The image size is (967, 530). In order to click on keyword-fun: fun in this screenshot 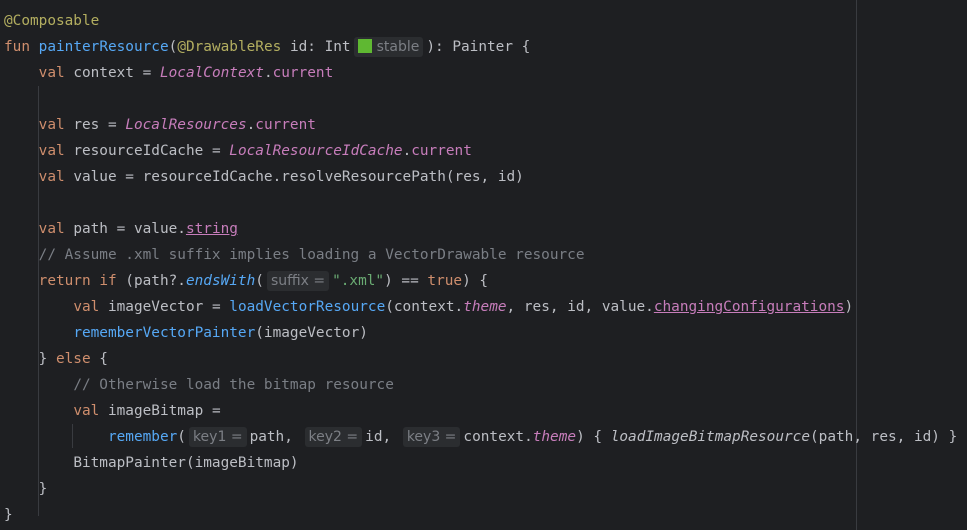, I will do `click(17, 47)`.